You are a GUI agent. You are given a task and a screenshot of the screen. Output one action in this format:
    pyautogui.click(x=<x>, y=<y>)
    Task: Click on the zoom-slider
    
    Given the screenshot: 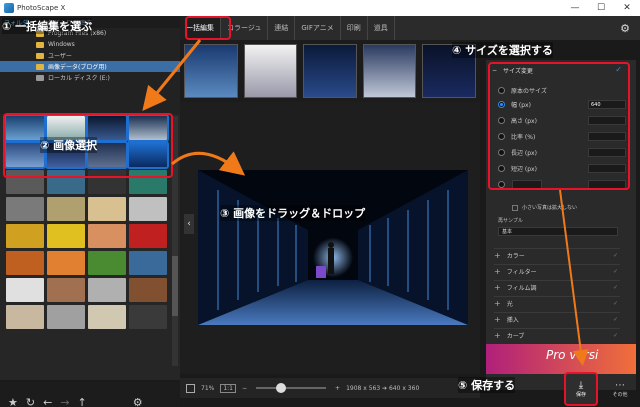 What is the action you would take?
    pyautogui.click(x=291, y=388)
    